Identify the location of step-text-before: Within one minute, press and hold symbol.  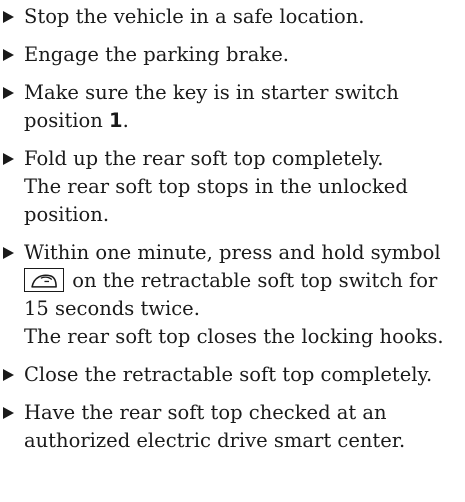
(232, 252).